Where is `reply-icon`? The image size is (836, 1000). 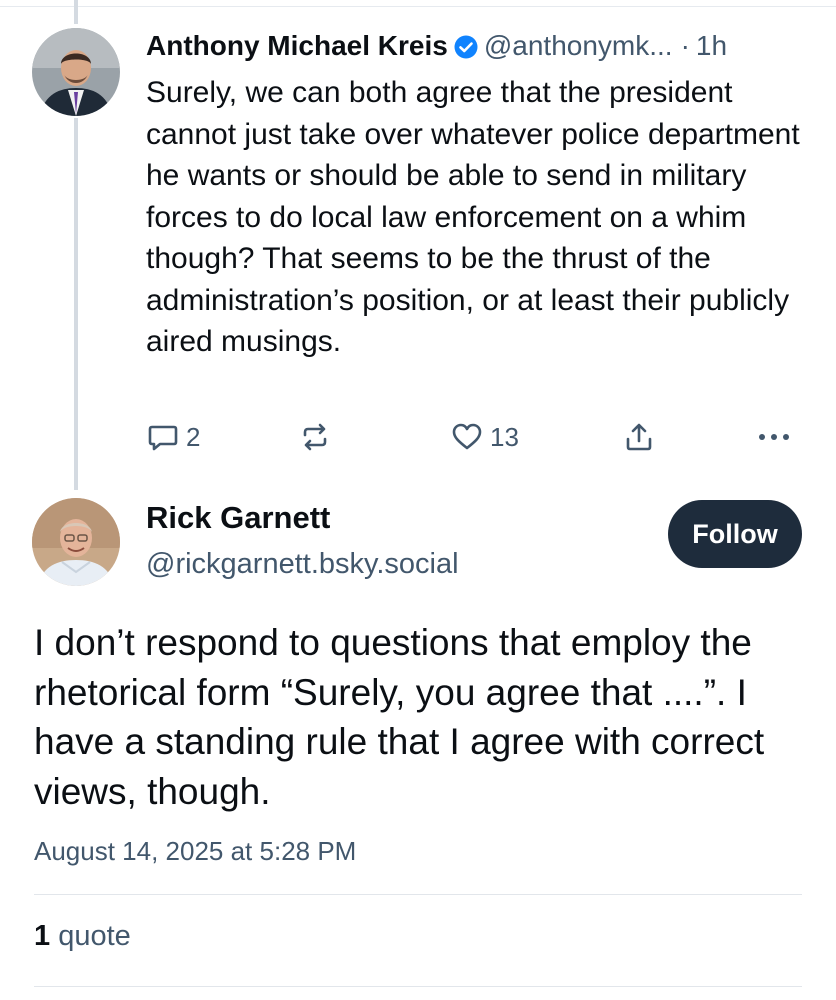
reply-icon is located at coordinates (163, 437).